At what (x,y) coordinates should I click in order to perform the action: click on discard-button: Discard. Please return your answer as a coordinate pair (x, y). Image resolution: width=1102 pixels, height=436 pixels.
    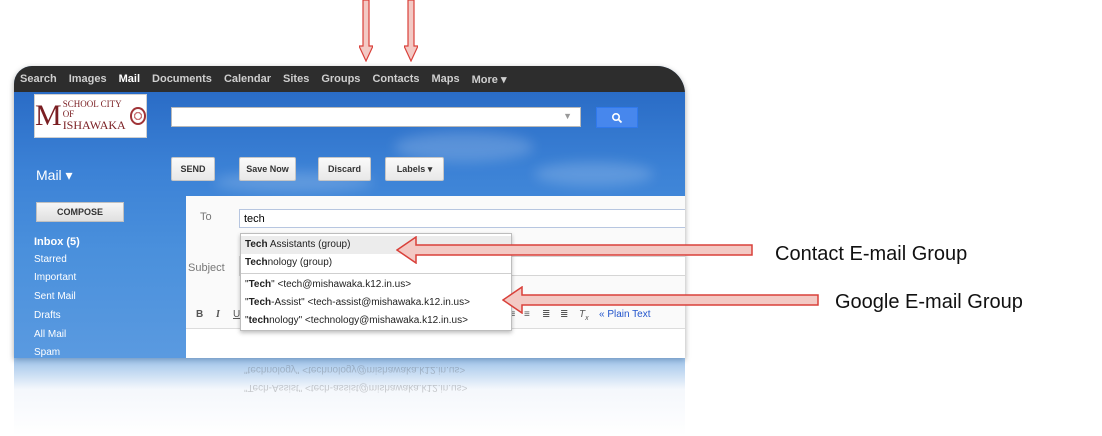
    Looking at the image, I should click on (344, 169).